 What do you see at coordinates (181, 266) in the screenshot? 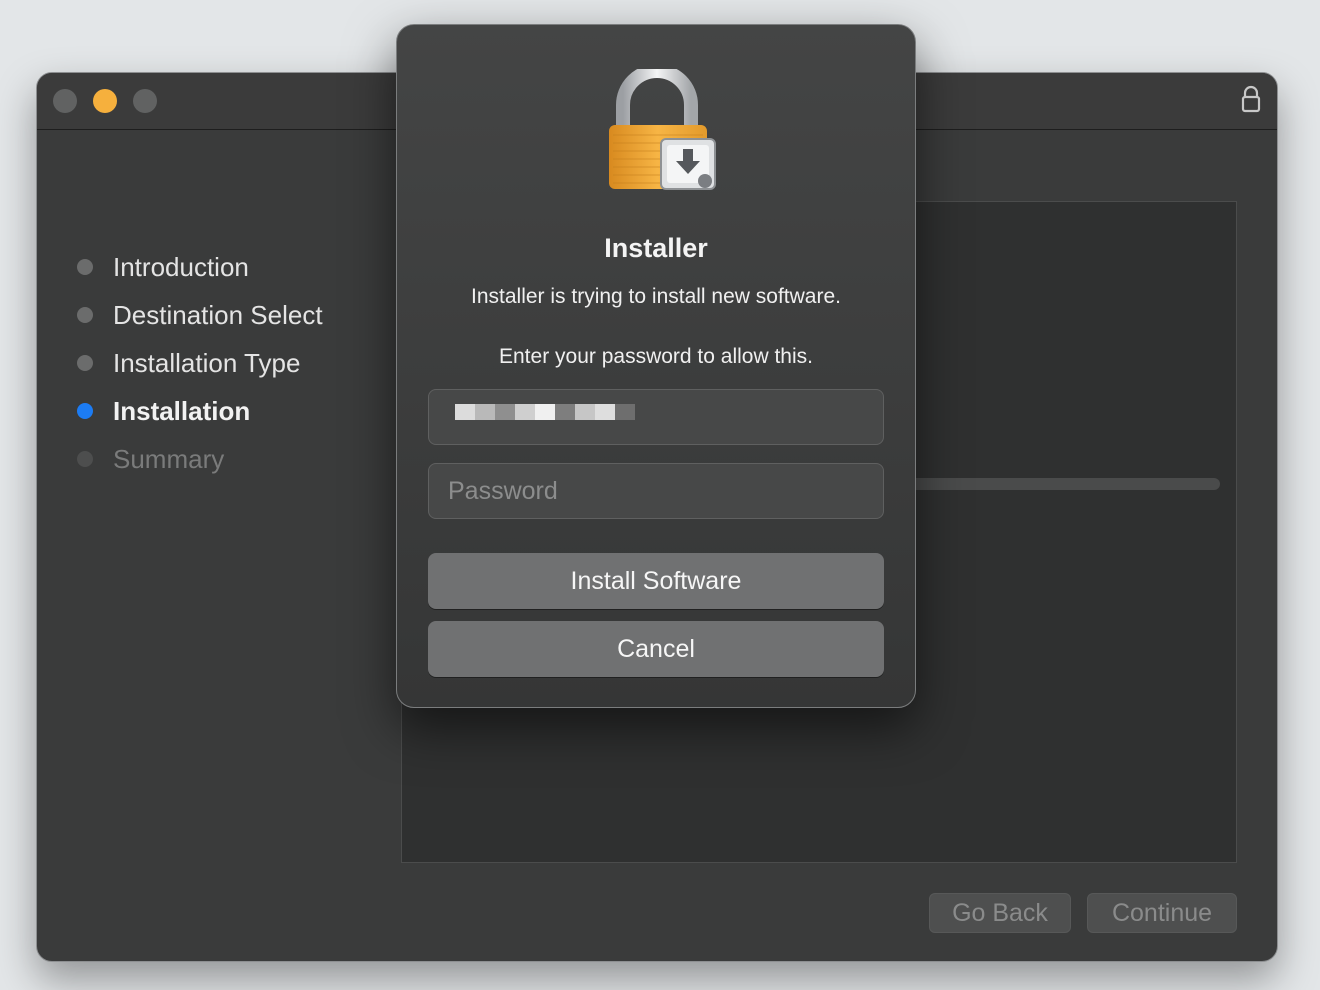
I see `step-label: Introduction` at bounding box center [181, 266].